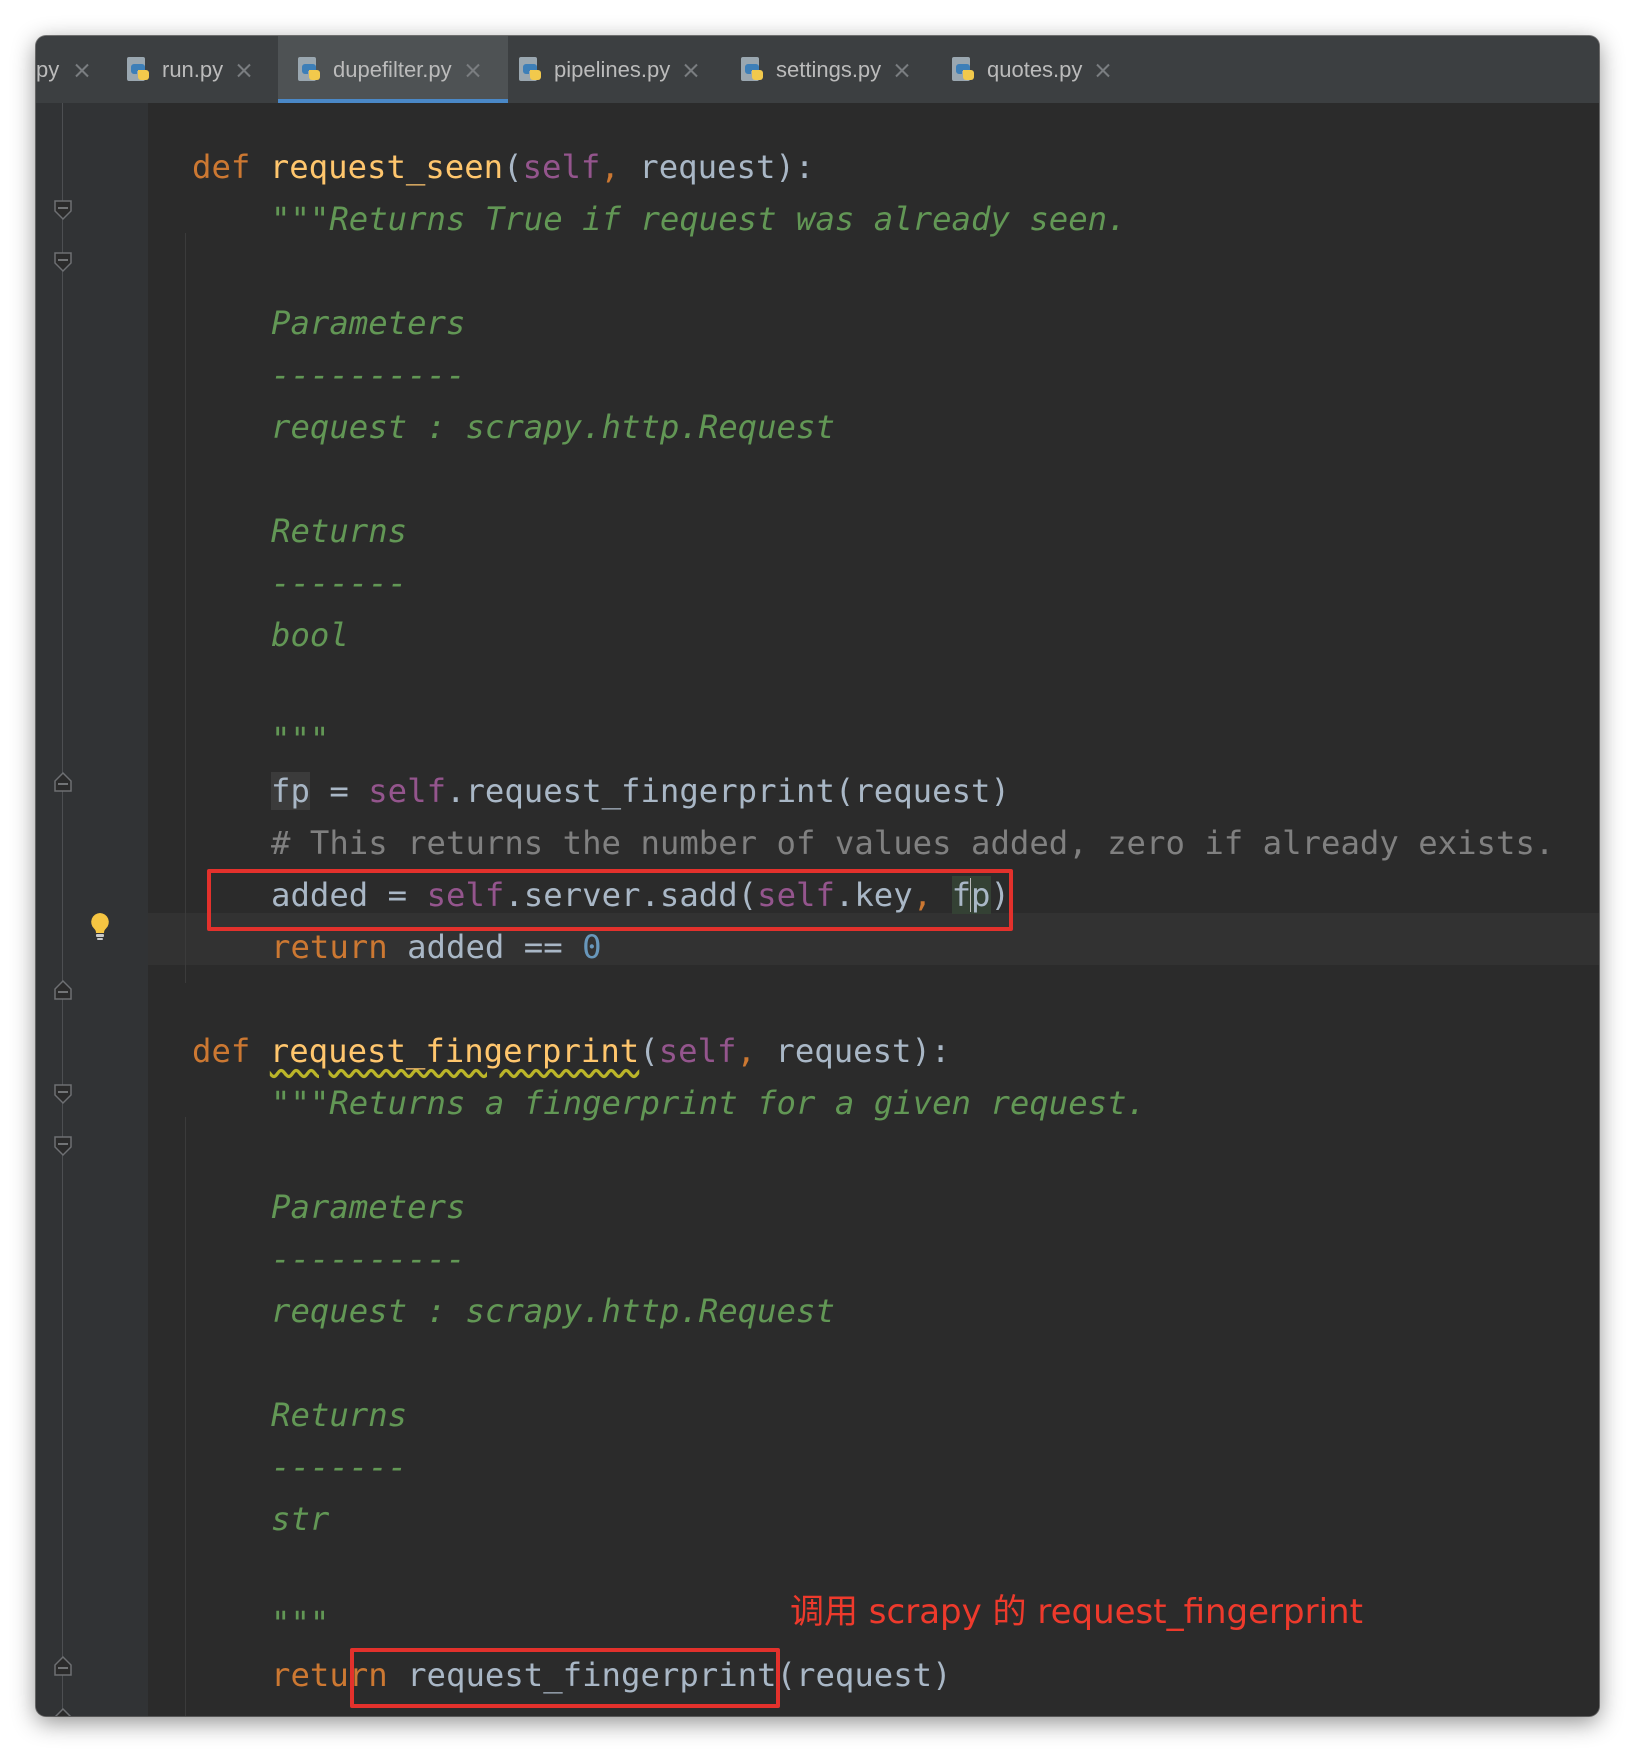  What do you see at coordinates (829, 69) in the screenshot?
I see `tab-label: settings.py` at bounding box center [829, 69].